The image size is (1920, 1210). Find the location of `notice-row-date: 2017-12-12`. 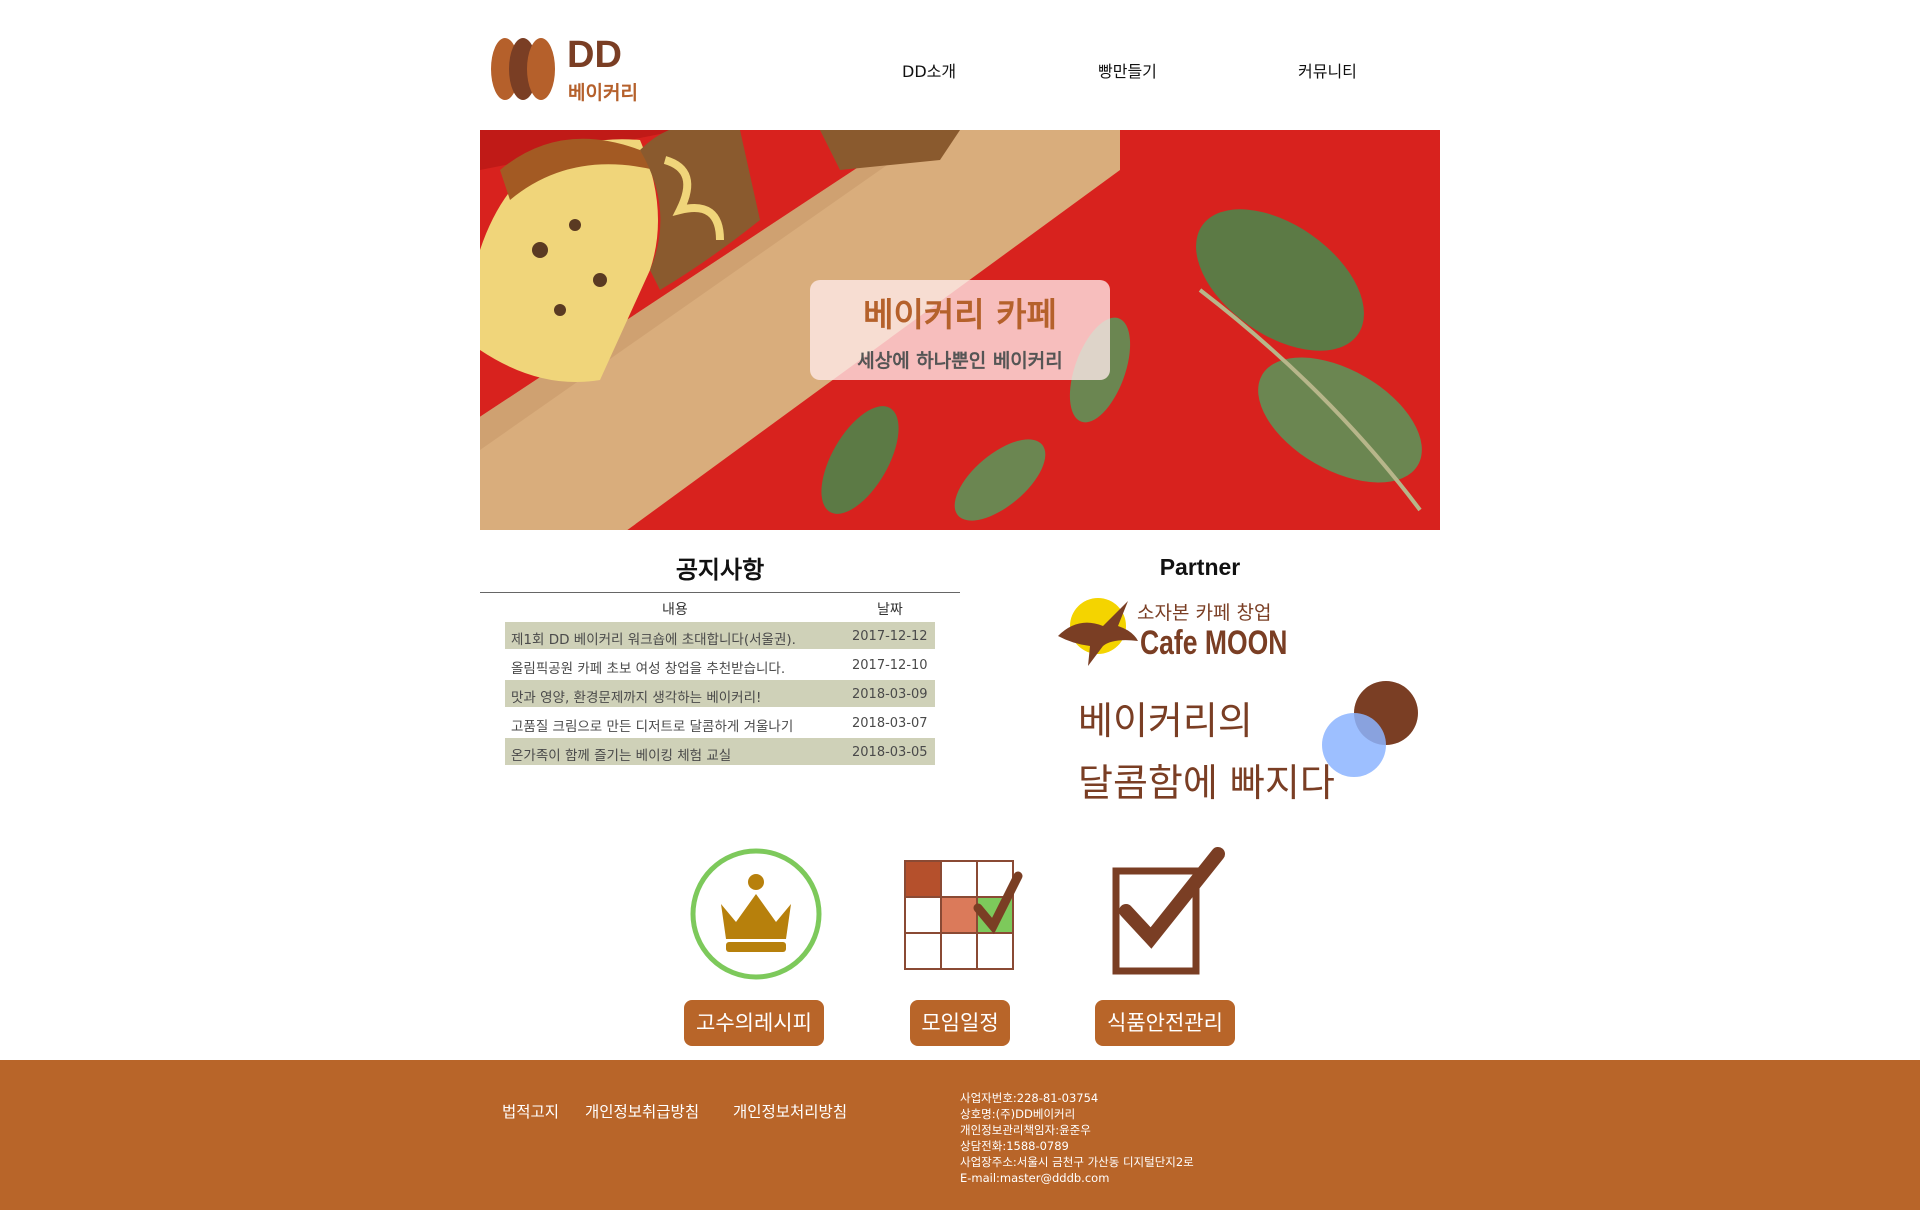

notice-row-date: 2017-12-12 is located at coordinates (890, 636).